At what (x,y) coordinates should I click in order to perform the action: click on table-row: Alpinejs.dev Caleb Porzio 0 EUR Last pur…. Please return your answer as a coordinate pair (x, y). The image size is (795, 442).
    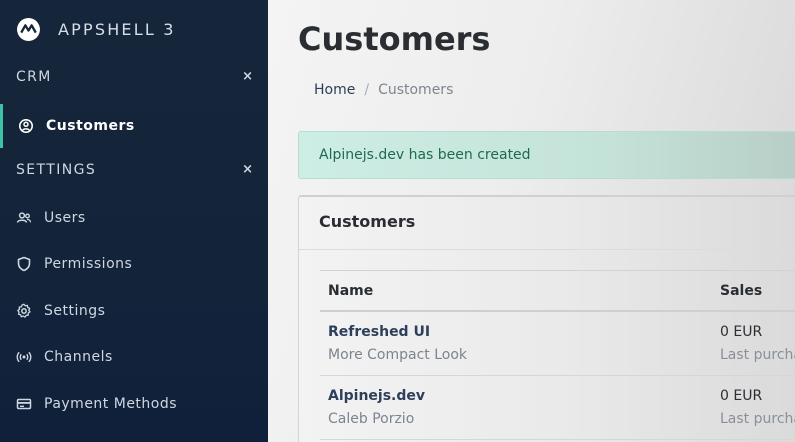
    Looking at the image, I should click on (557, 408).